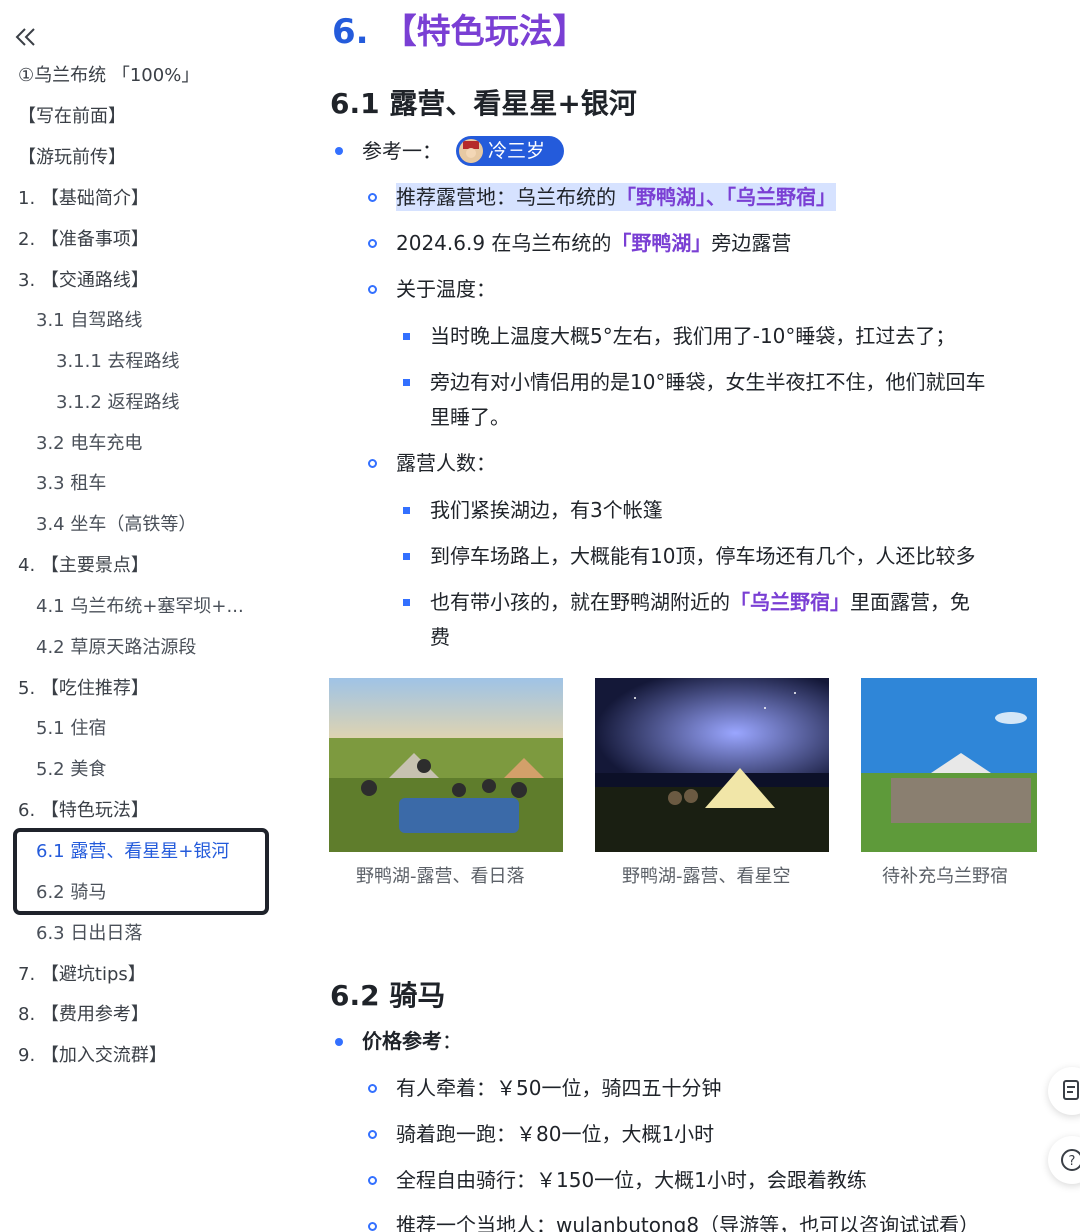 This screenshot has width=1080, height=1232. What do you see at coordinates (1064, 1091) in the screenshot?
I see `document-icon` at bounding box center [1064, 1091].